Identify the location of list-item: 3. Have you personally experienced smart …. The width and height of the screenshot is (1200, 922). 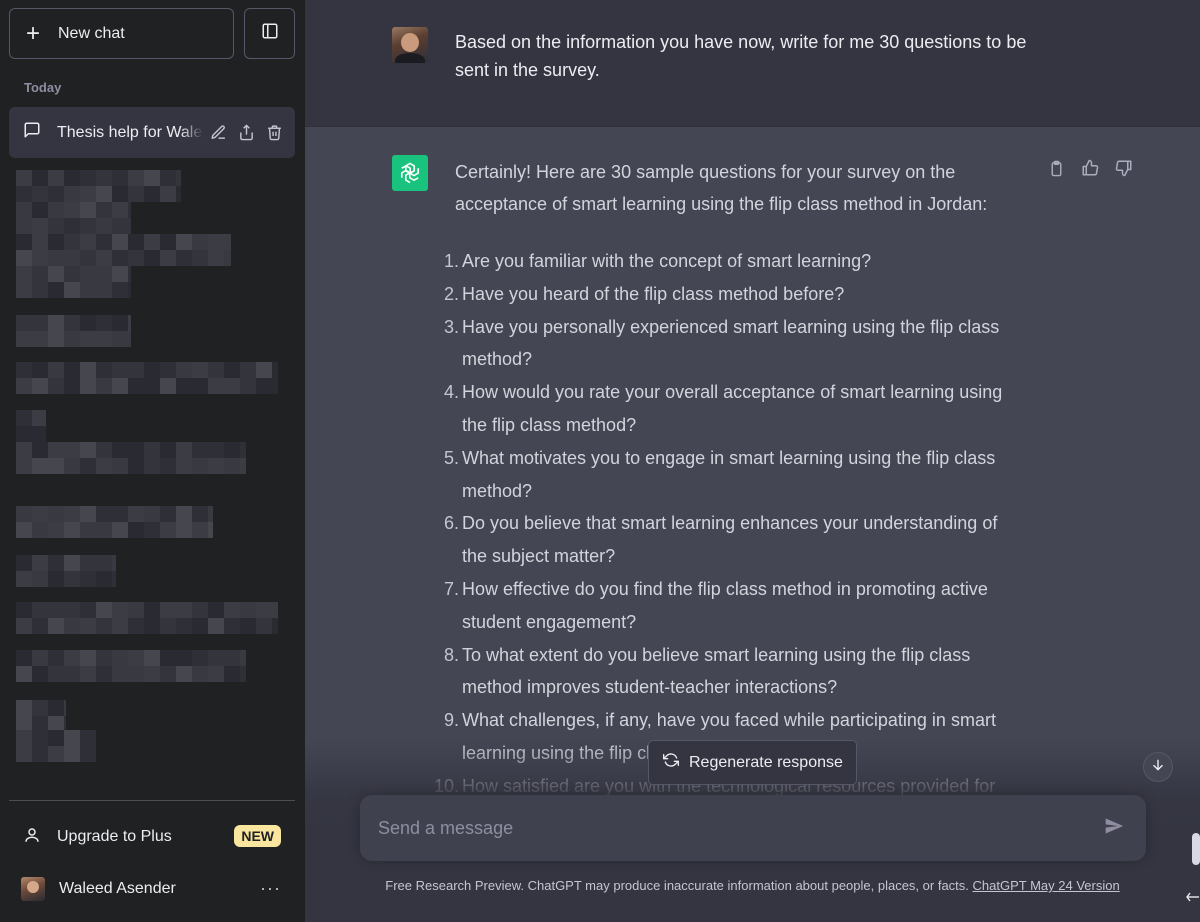
(739, 344).